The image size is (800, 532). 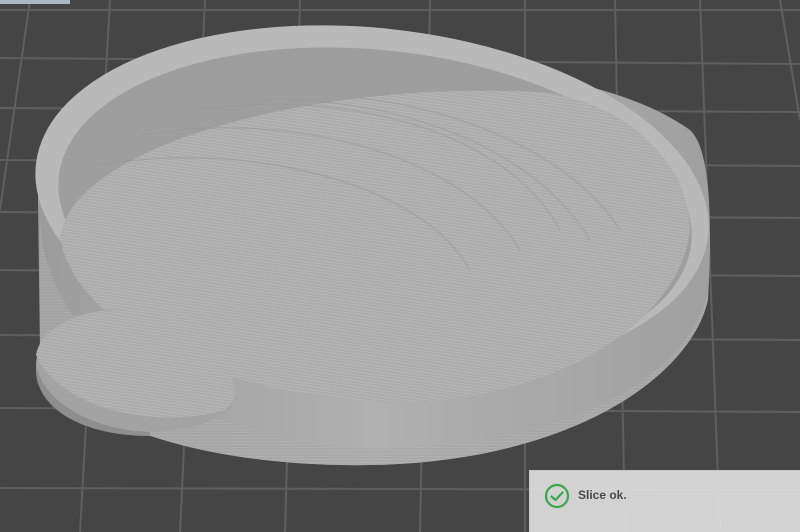 I want to click on toolbar-edge, so click(x=35, y=2).